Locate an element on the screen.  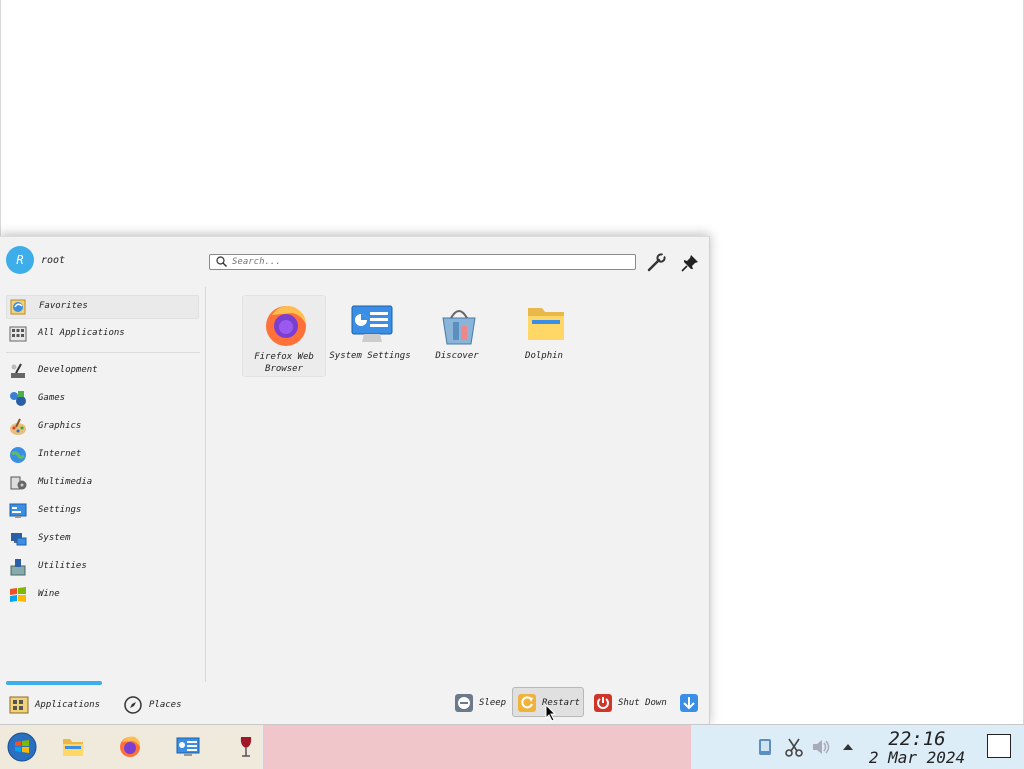
sidebar-item-all-applications: All Applications is located at coordinates (101, 334).